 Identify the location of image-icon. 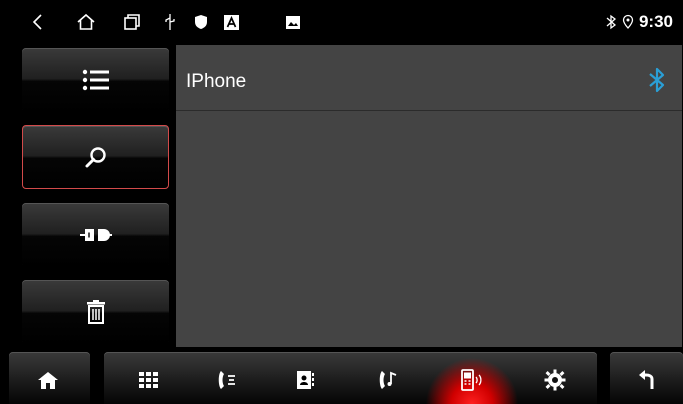
(293, 22).